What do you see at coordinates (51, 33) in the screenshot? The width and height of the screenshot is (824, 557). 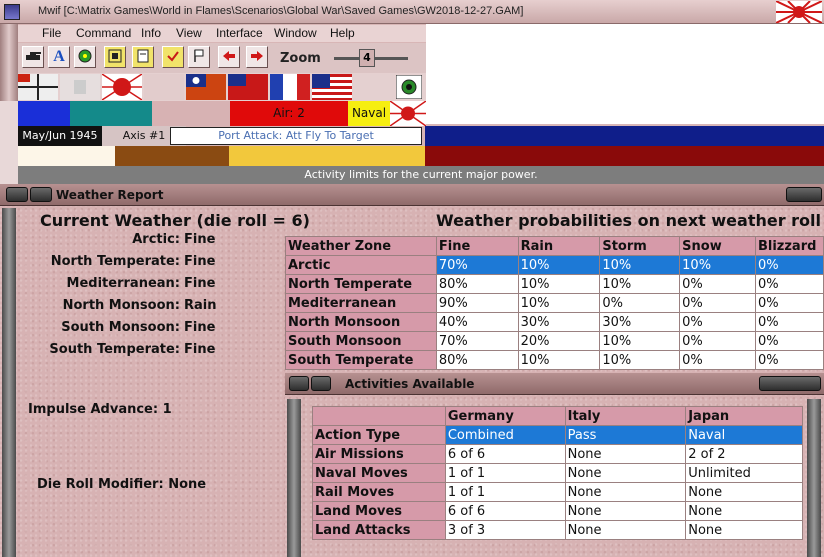 I see `menu-file: File` at bounding box center [51, 33].